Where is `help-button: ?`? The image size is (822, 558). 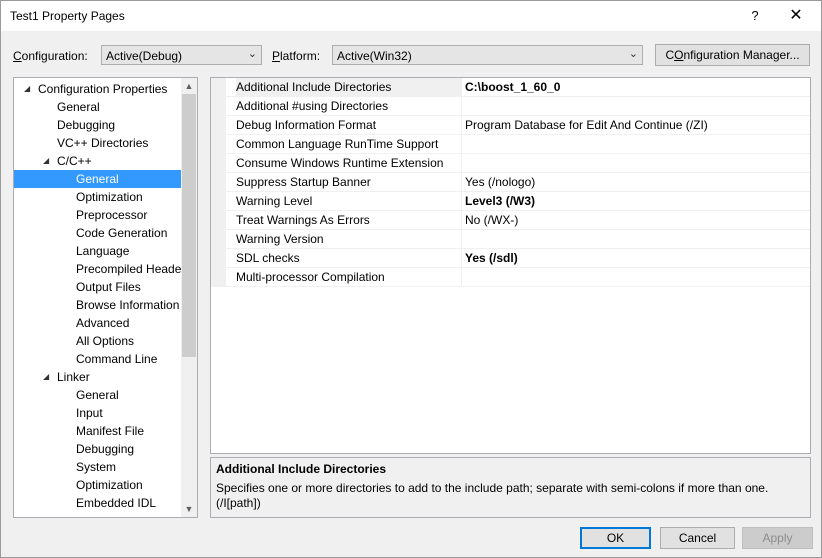
help-button: ? is located at coordinates (755, 16).